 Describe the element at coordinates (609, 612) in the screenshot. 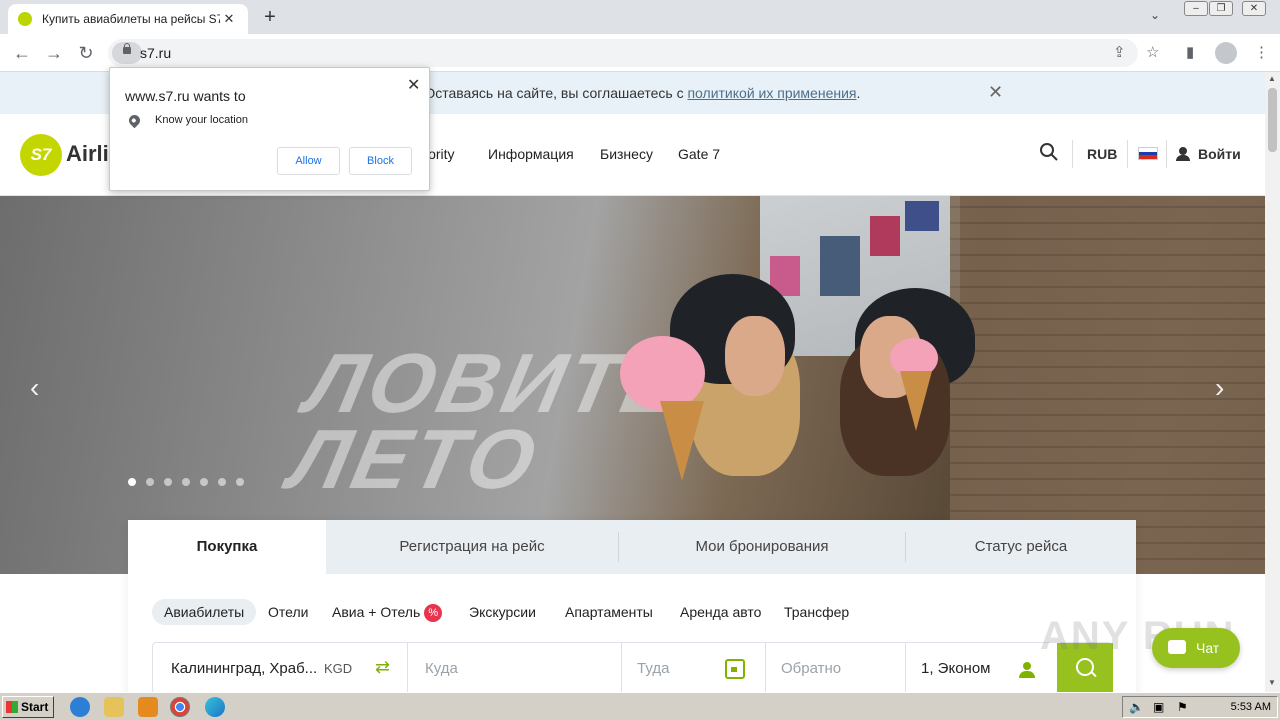

I see `category-apartments: Апартаменты` at that location.